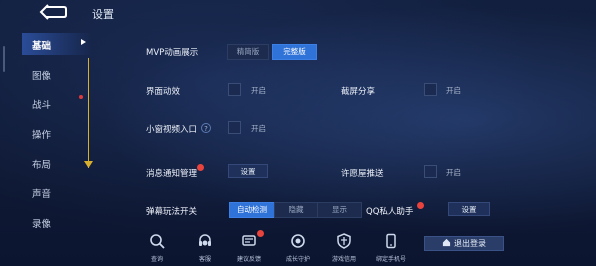 The height and width of the screenshot is (266, 596). I want to click on toolbar-label: 建议反馈, so click(248, 259).